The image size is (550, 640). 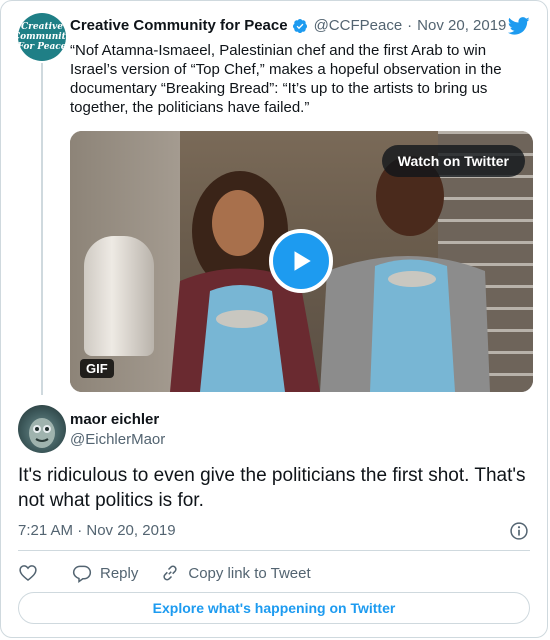 I want to click on media-person-right, so click(x=405, y=274).